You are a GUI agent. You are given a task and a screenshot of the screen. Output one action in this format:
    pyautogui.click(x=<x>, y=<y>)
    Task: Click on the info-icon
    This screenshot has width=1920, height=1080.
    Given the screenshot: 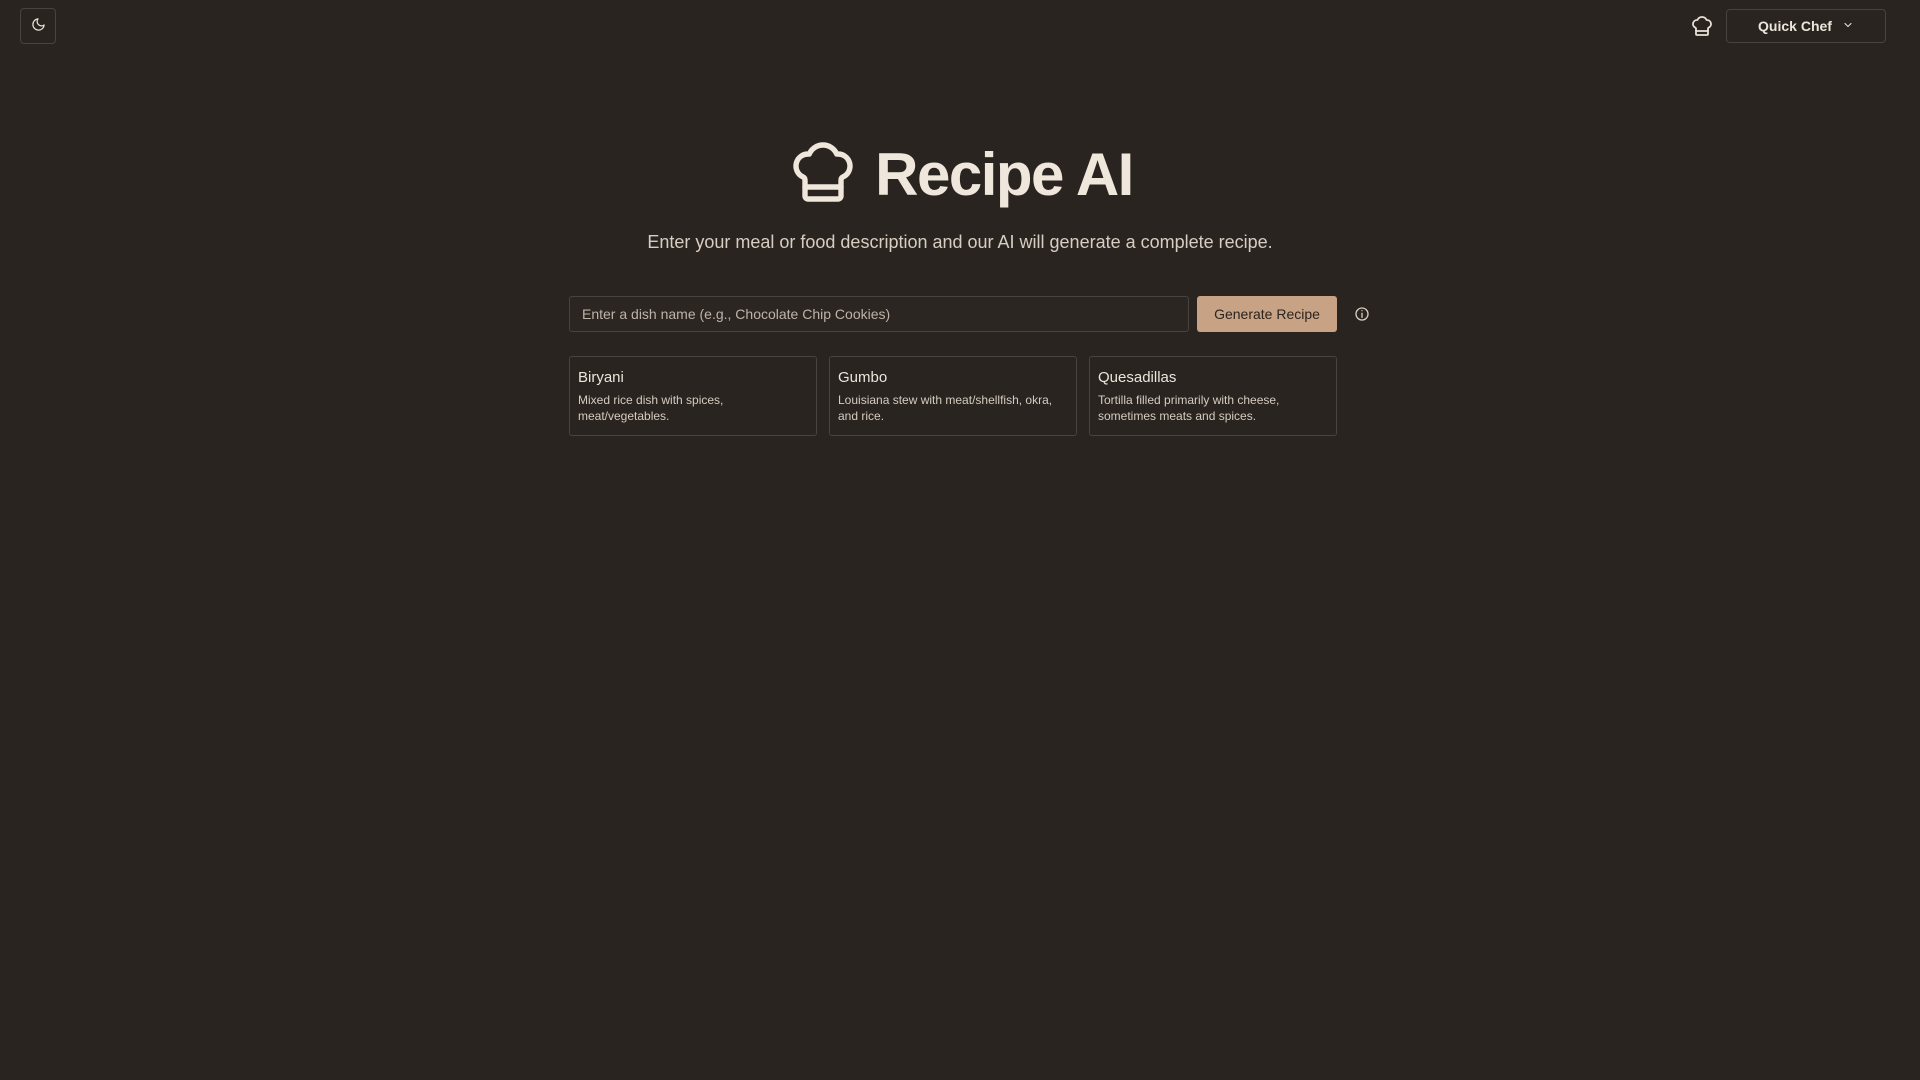 What is the action you would take?
    pyautogui.click(x=1362, y=314)
    